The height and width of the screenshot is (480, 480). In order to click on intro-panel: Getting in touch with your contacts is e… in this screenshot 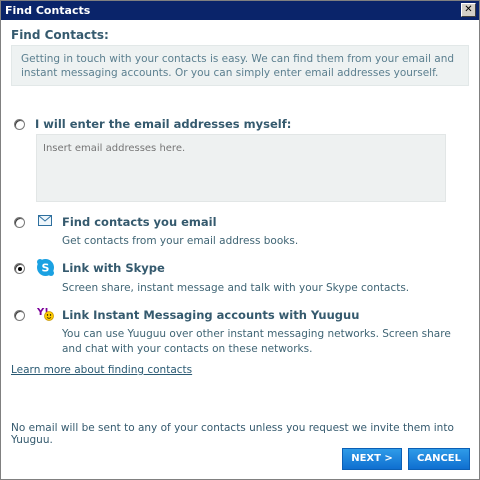, I will do `click(240, 65)`.